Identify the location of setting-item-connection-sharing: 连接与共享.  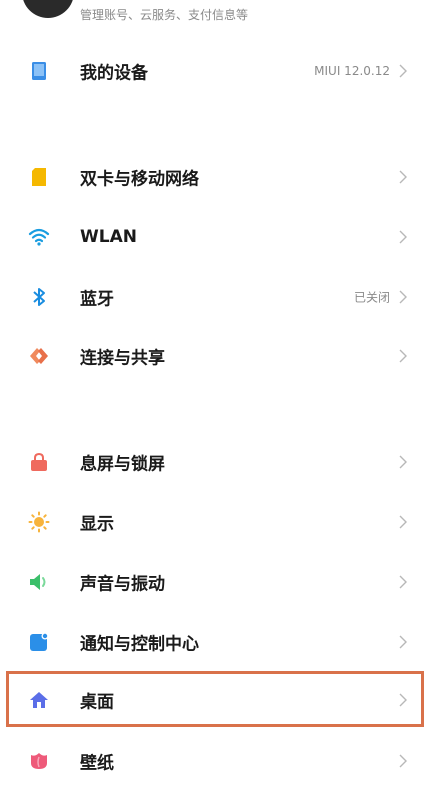
(214, 356).